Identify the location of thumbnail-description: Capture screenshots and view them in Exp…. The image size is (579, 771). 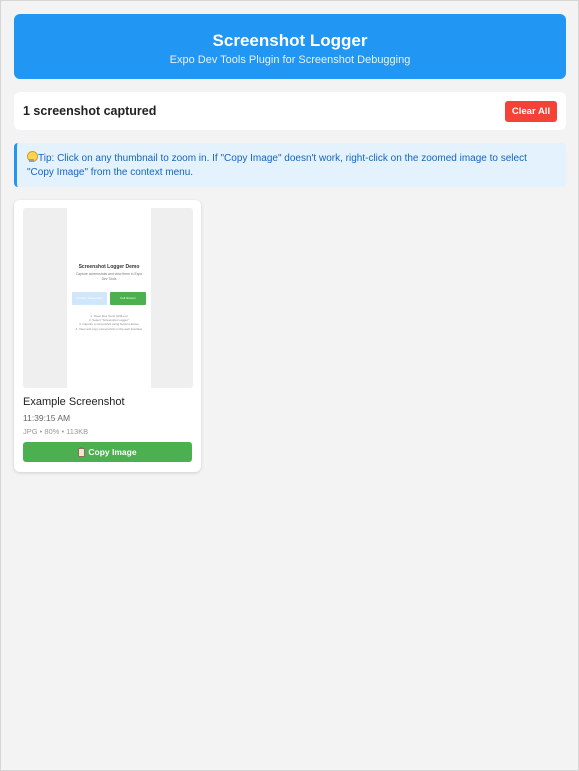
(109, 276).